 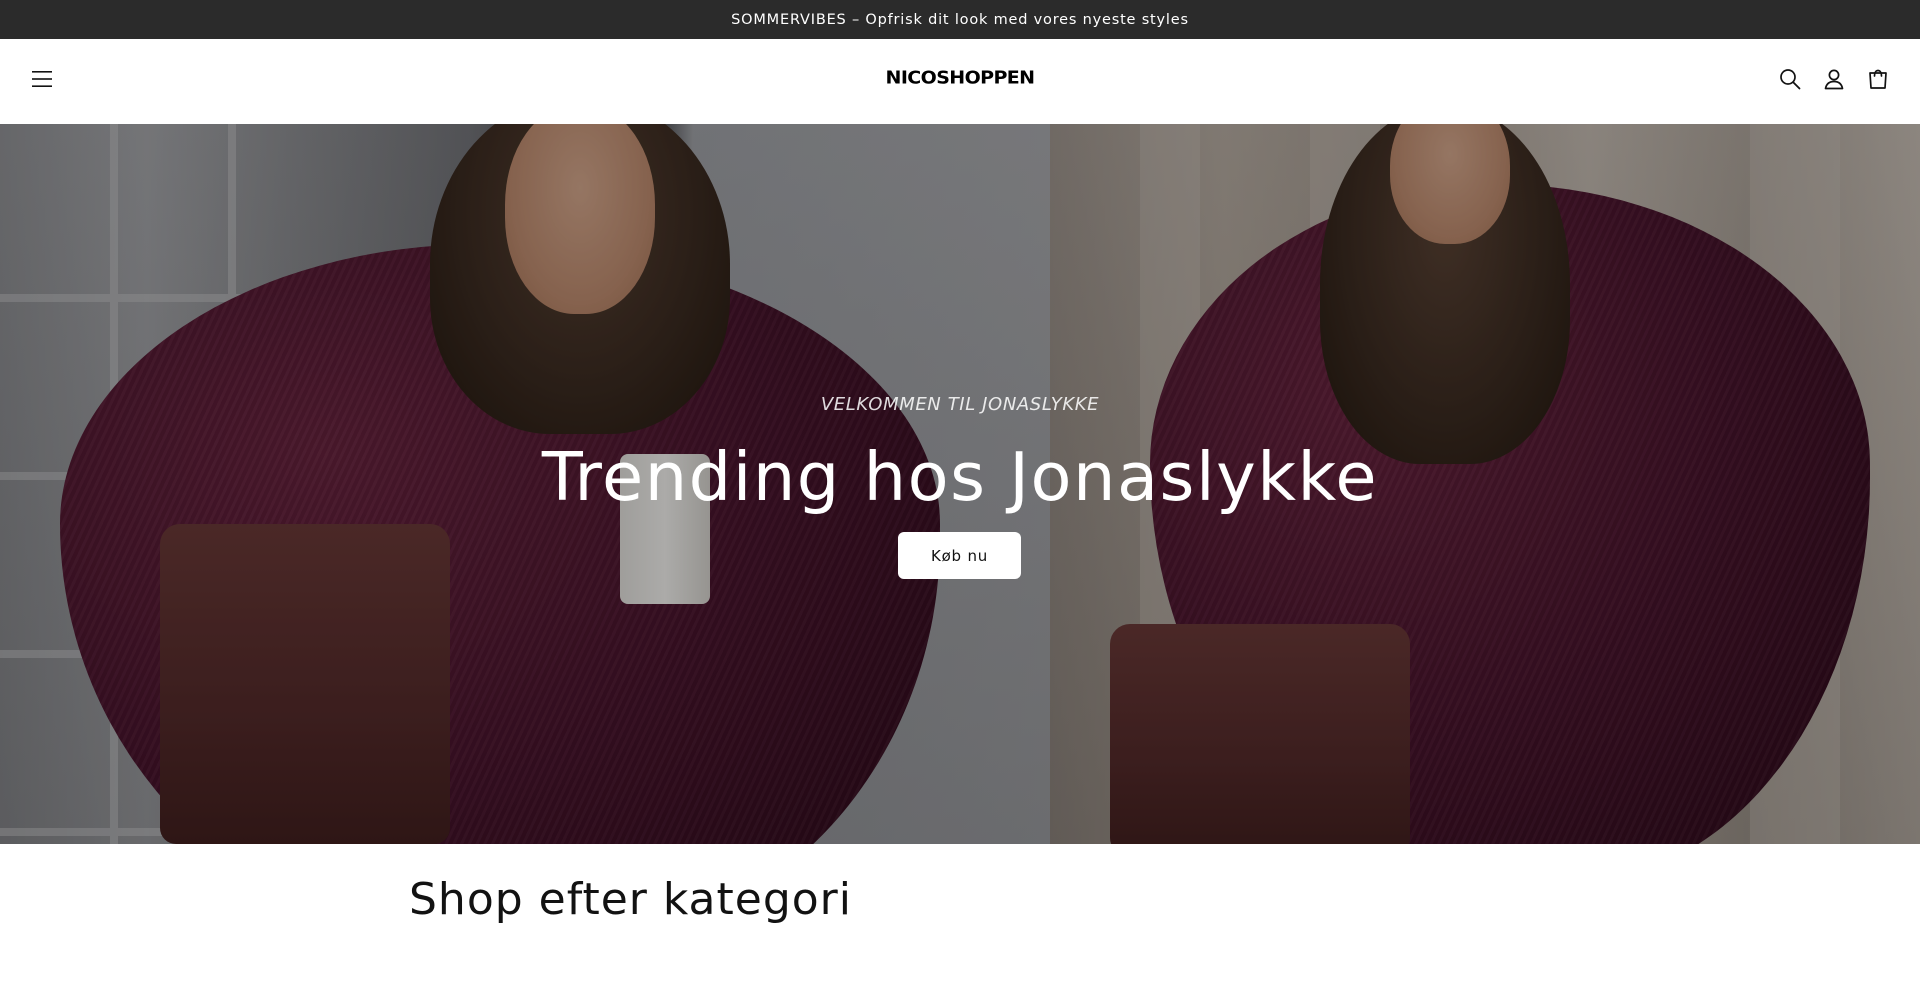 I want to click on logo-text: NICOSHOPPEN, so click(x=960, y=78).